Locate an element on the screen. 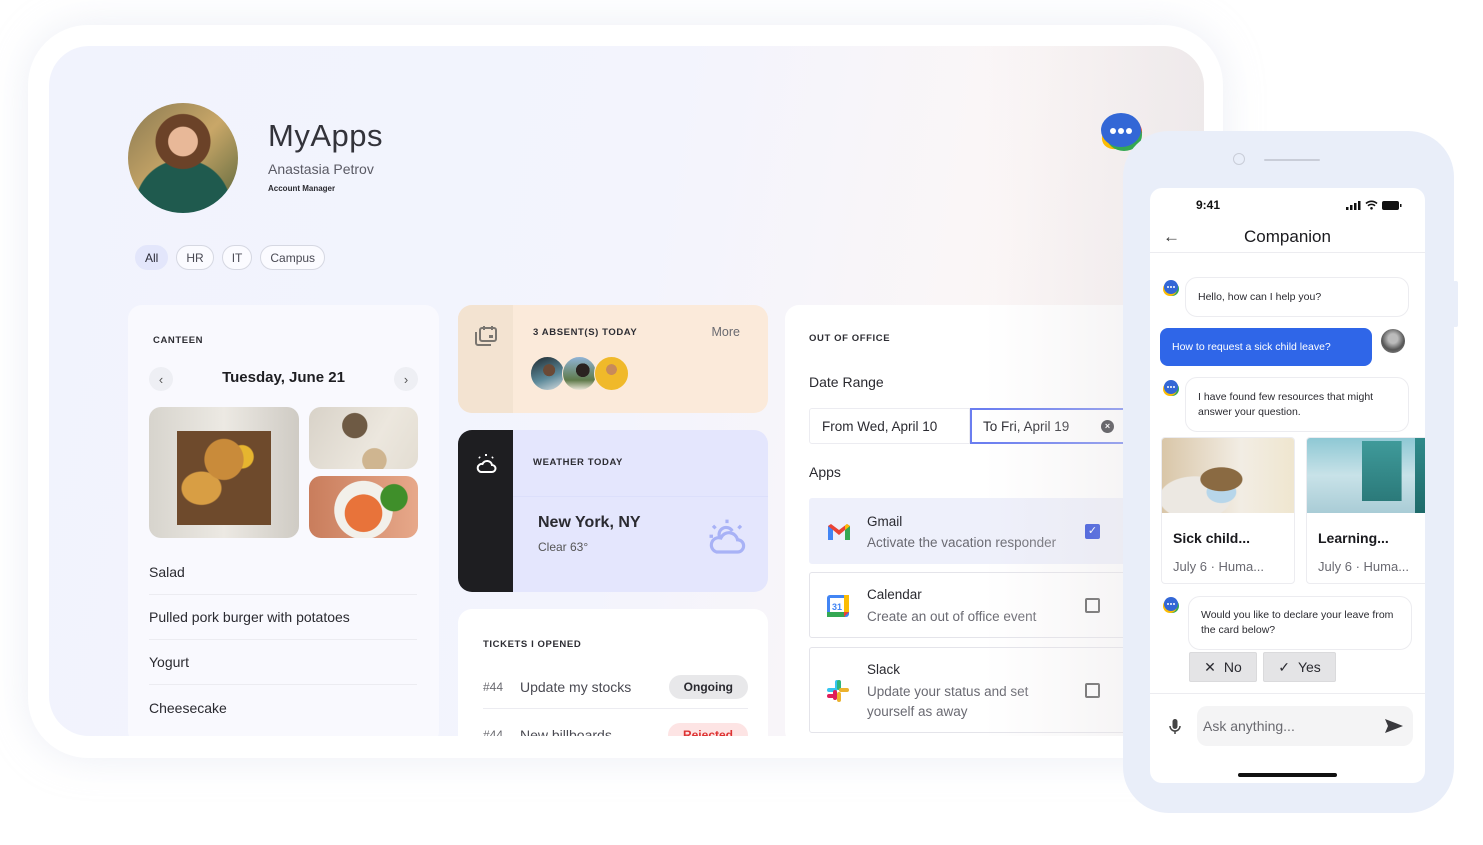 The height and width of the screenshot is (845, 1483). menu-item: Pulled pork burger with potatoes is located at coordinates (283, 617).